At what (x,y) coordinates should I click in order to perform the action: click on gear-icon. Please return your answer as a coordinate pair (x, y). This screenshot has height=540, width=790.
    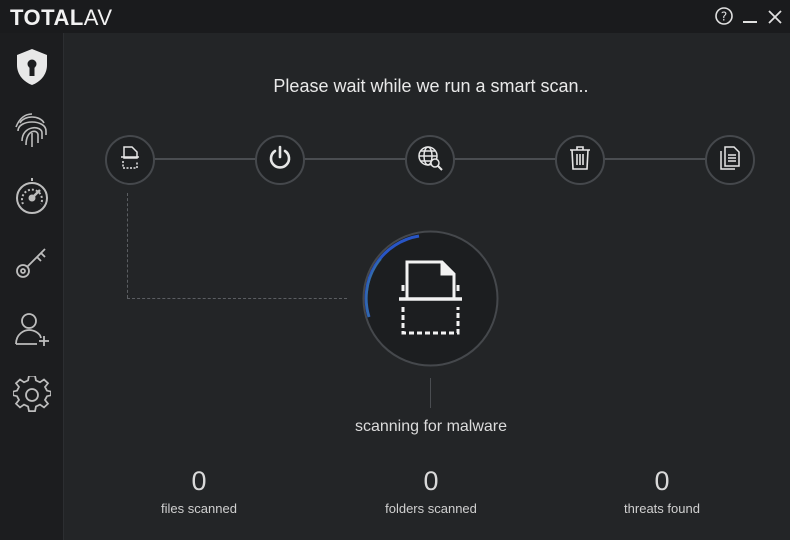
    Looking at the image, I should click on (31, 396).